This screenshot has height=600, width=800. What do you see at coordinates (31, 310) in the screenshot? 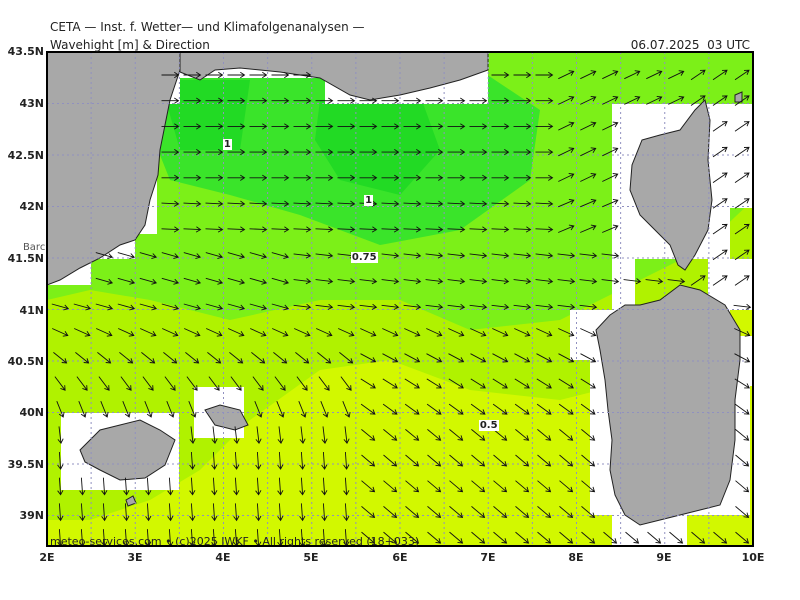
I see `y-tick-label: 41N` at bounding box center [31, 310].